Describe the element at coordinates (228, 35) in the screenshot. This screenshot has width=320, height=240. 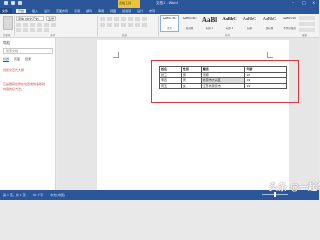
I see `group-label-styles: 样式` at that location.